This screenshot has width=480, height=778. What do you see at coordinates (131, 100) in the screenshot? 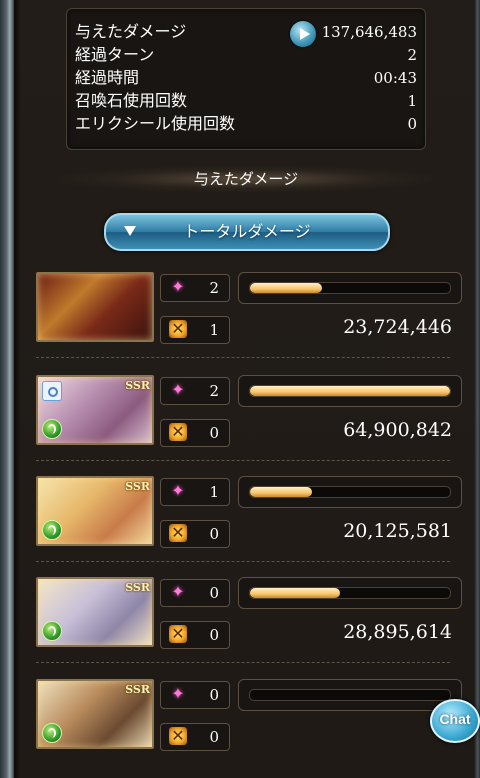
I see `summary-label: 召喚石使用回数` at bounding box center [131, 100].